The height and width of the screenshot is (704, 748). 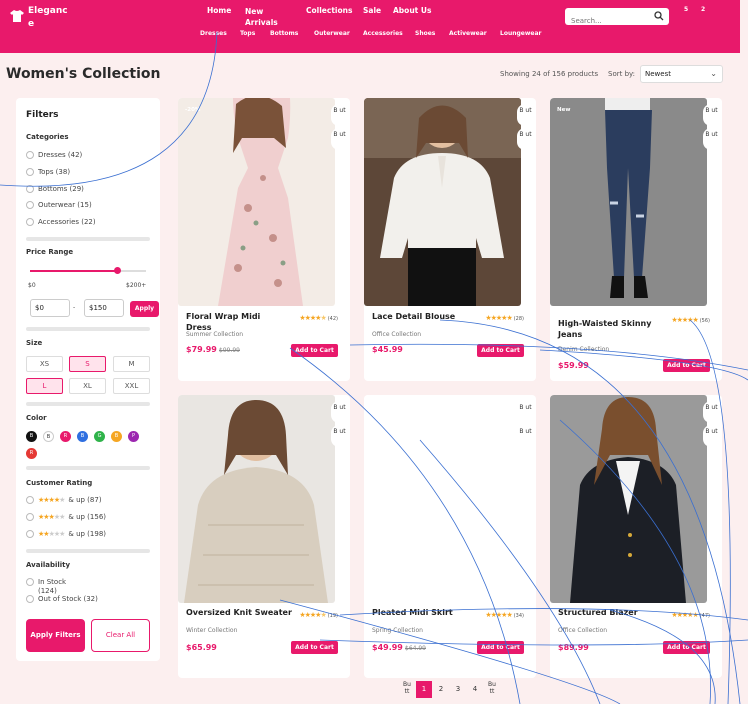 What do you see at coordinates (31, 453) in the screenshot?
I see `color-swatch-red: R` at bounding box center [31, 453].